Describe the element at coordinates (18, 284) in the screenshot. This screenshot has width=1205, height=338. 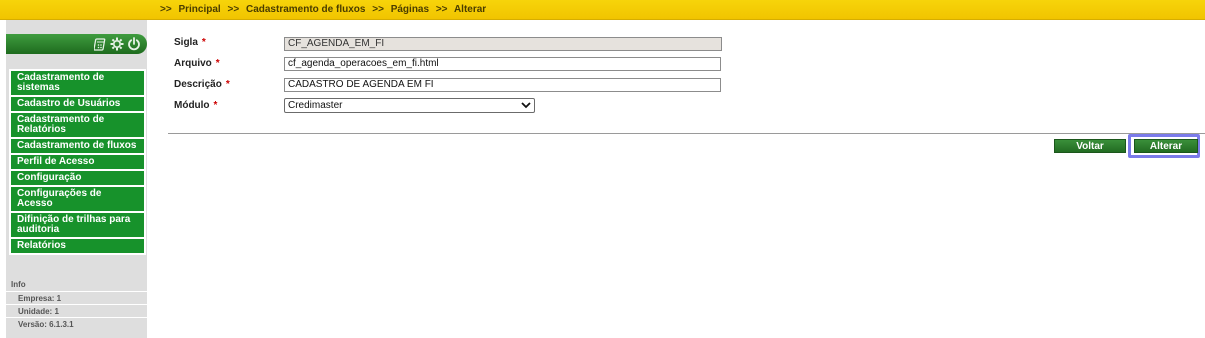
I see `info-title: Info` at that location.